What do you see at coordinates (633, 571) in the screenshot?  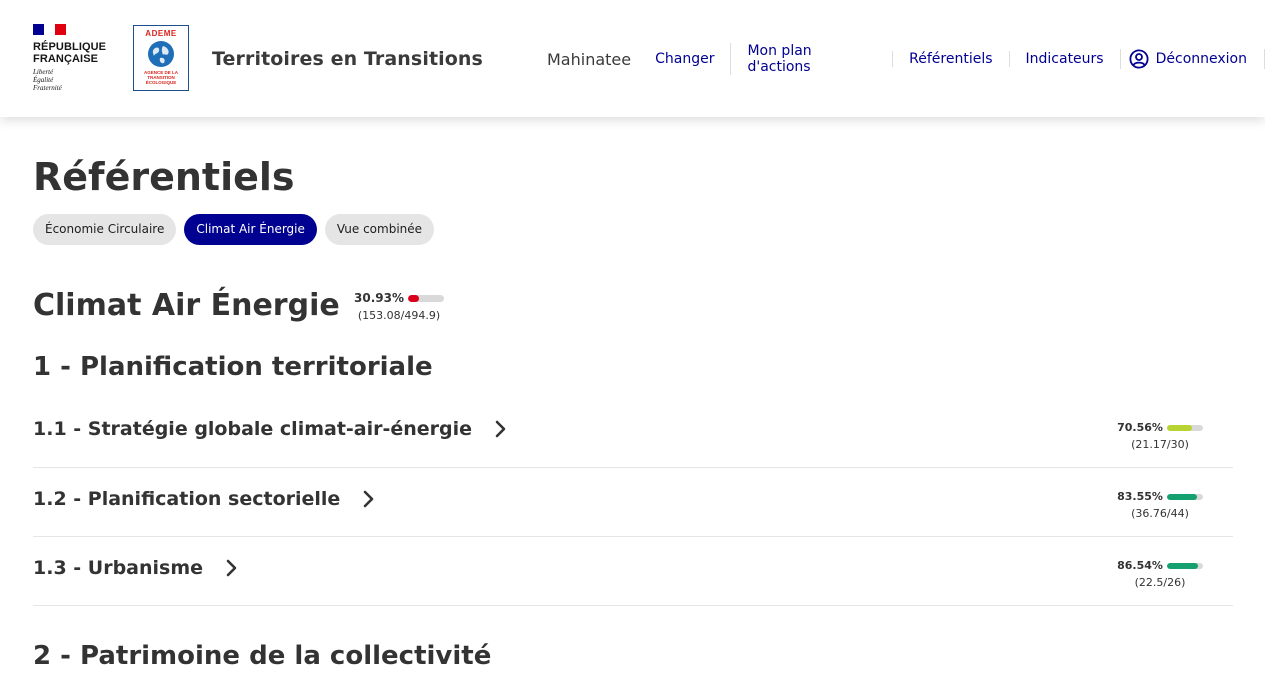 I see `subsection-row: 1.3 - Urbanisme 86.54% (22.5/26)` at bounding box center [633, 571].